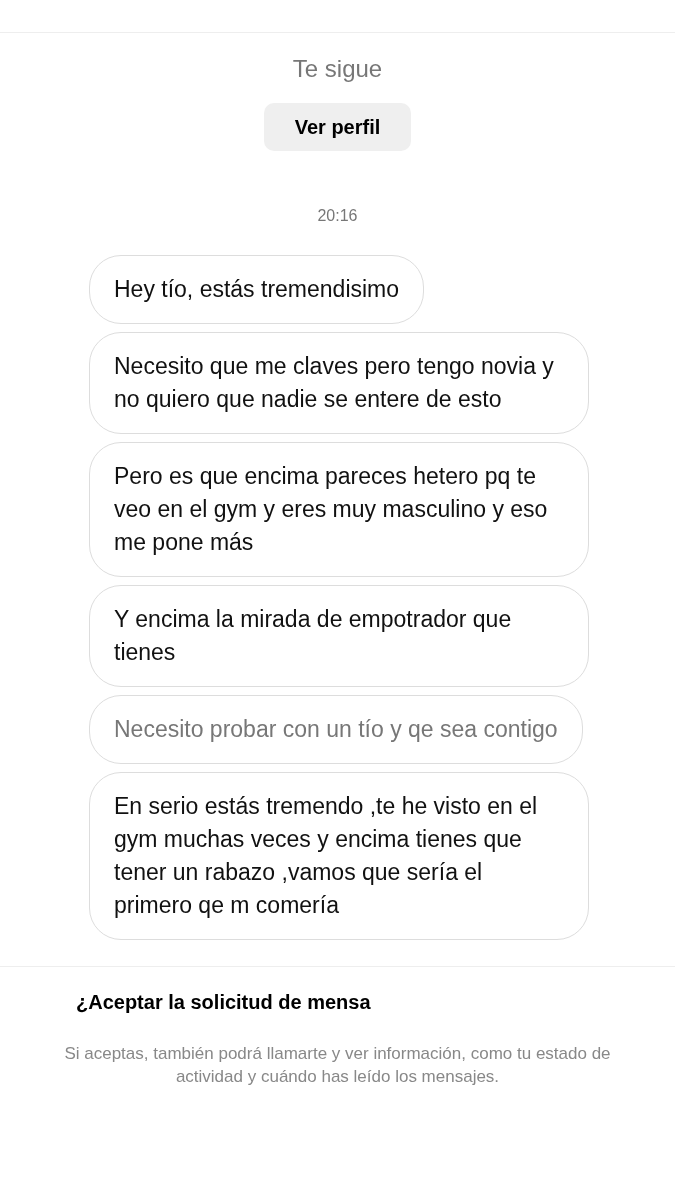 The image size is (675, 1200). What do you see at coordinates (257, 289) in the screenshot?
I see `message-bubble: Hey tío, estás tremendisimo` at bounding box center [257, 289].